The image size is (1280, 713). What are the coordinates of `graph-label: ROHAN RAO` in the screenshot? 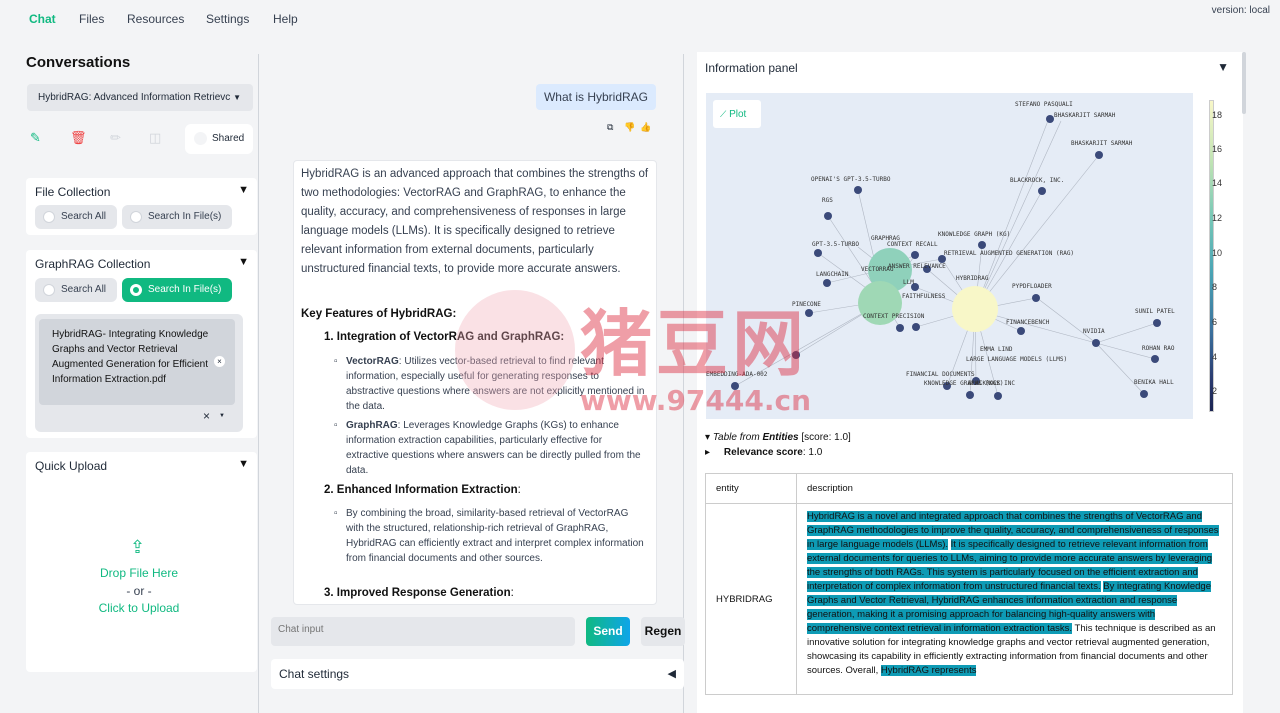 It's located at (1158, 348).